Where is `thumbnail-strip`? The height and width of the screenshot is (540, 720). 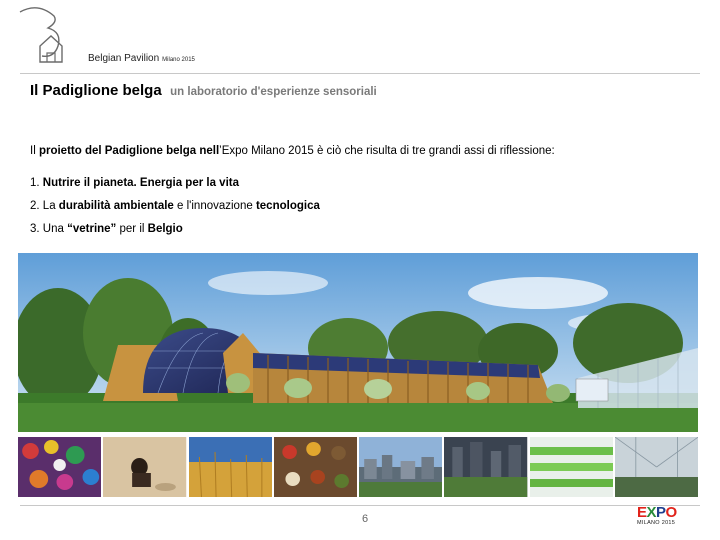 thumbnail-strip is located at coordinates (358, 467).